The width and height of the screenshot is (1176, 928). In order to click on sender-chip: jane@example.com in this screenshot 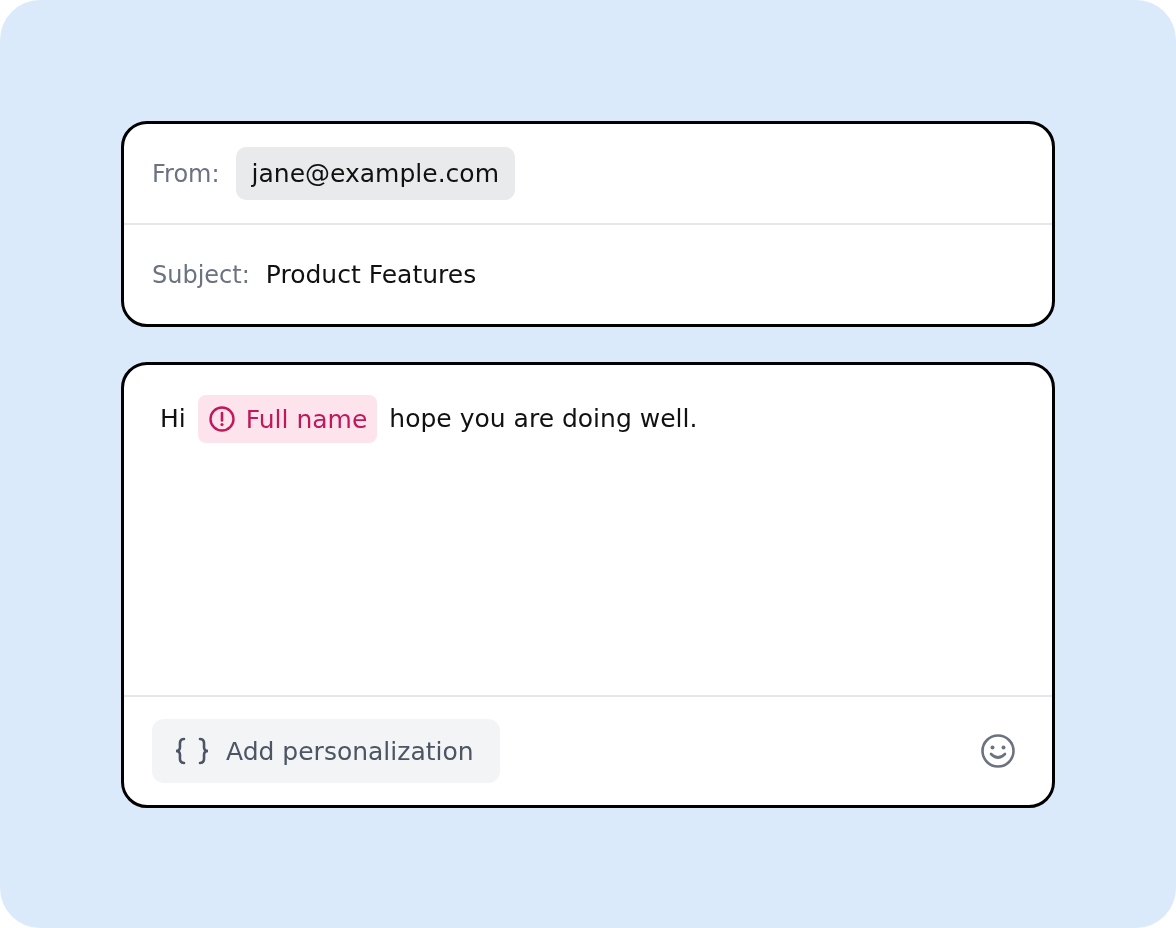, I will do `click(375, 173)`.